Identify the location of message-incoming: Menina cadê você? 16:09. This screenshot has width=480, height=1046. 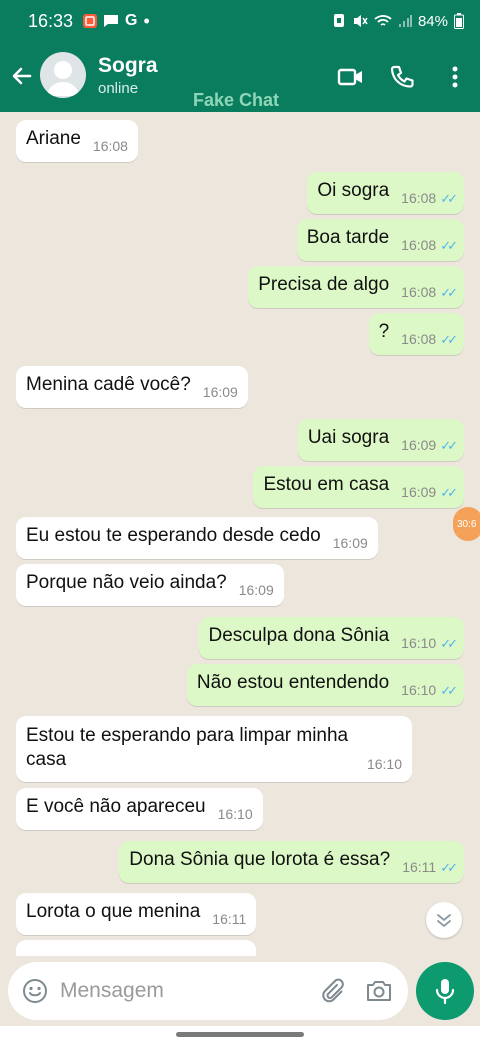
(132, 387).